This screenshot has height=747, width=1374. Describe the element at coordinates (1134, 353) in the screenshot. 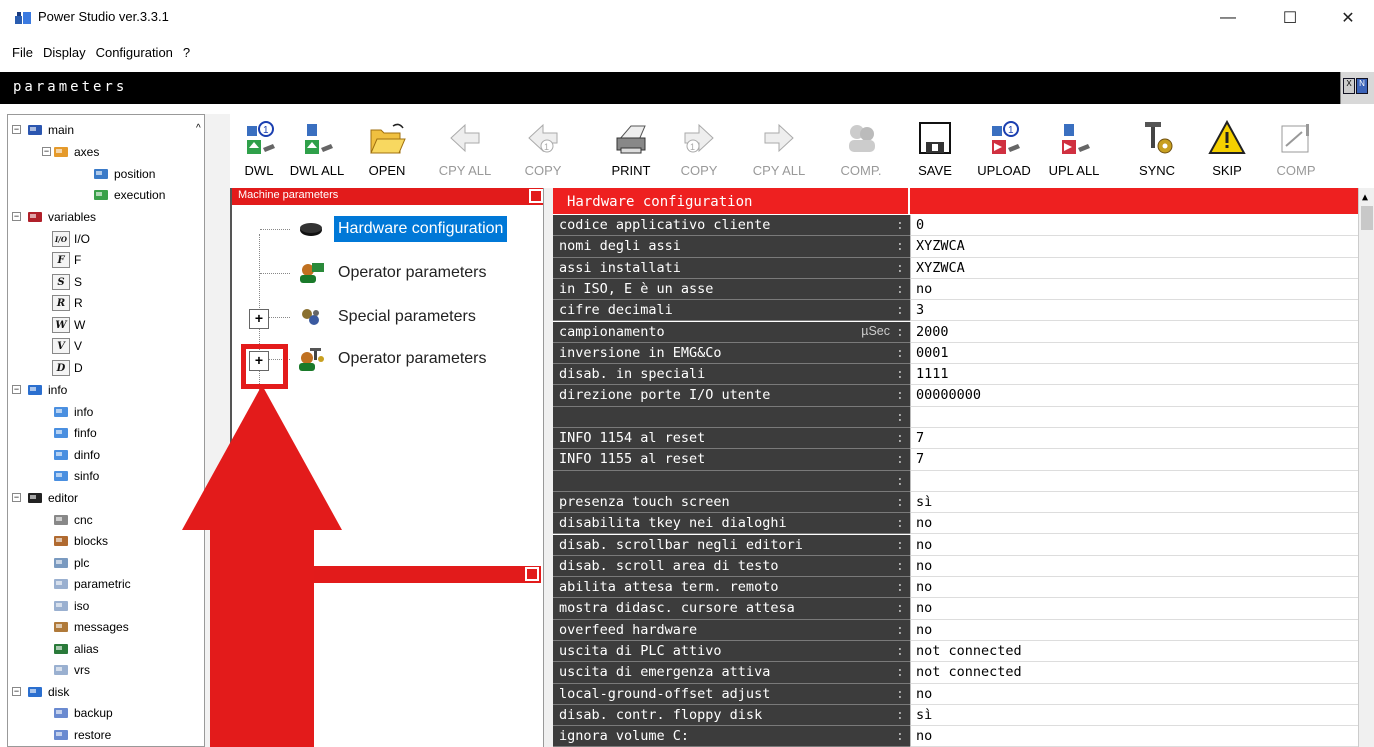

I see `param-value: 0001` at that location.